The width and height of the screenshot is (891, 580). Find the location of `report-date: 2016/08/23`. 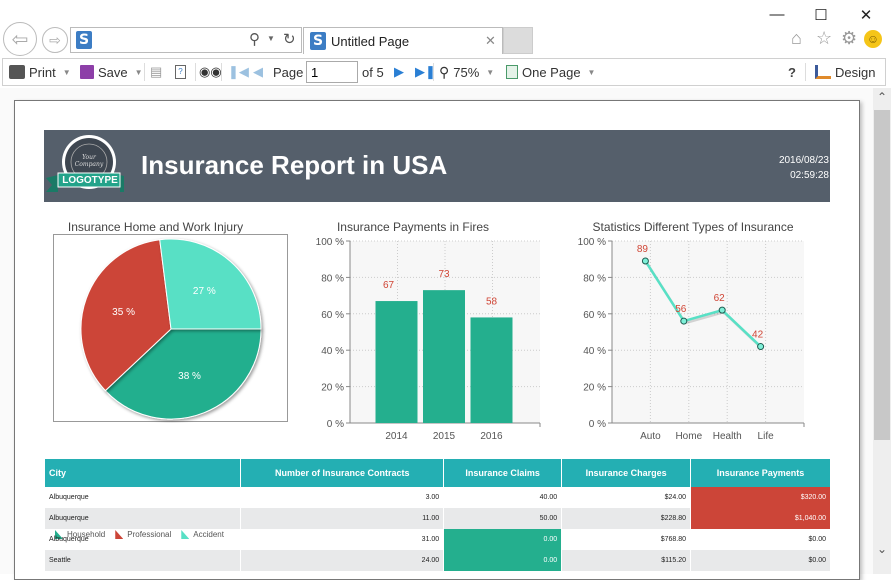

report-date: 2016/08/23 is located at coordinates (803, 160).